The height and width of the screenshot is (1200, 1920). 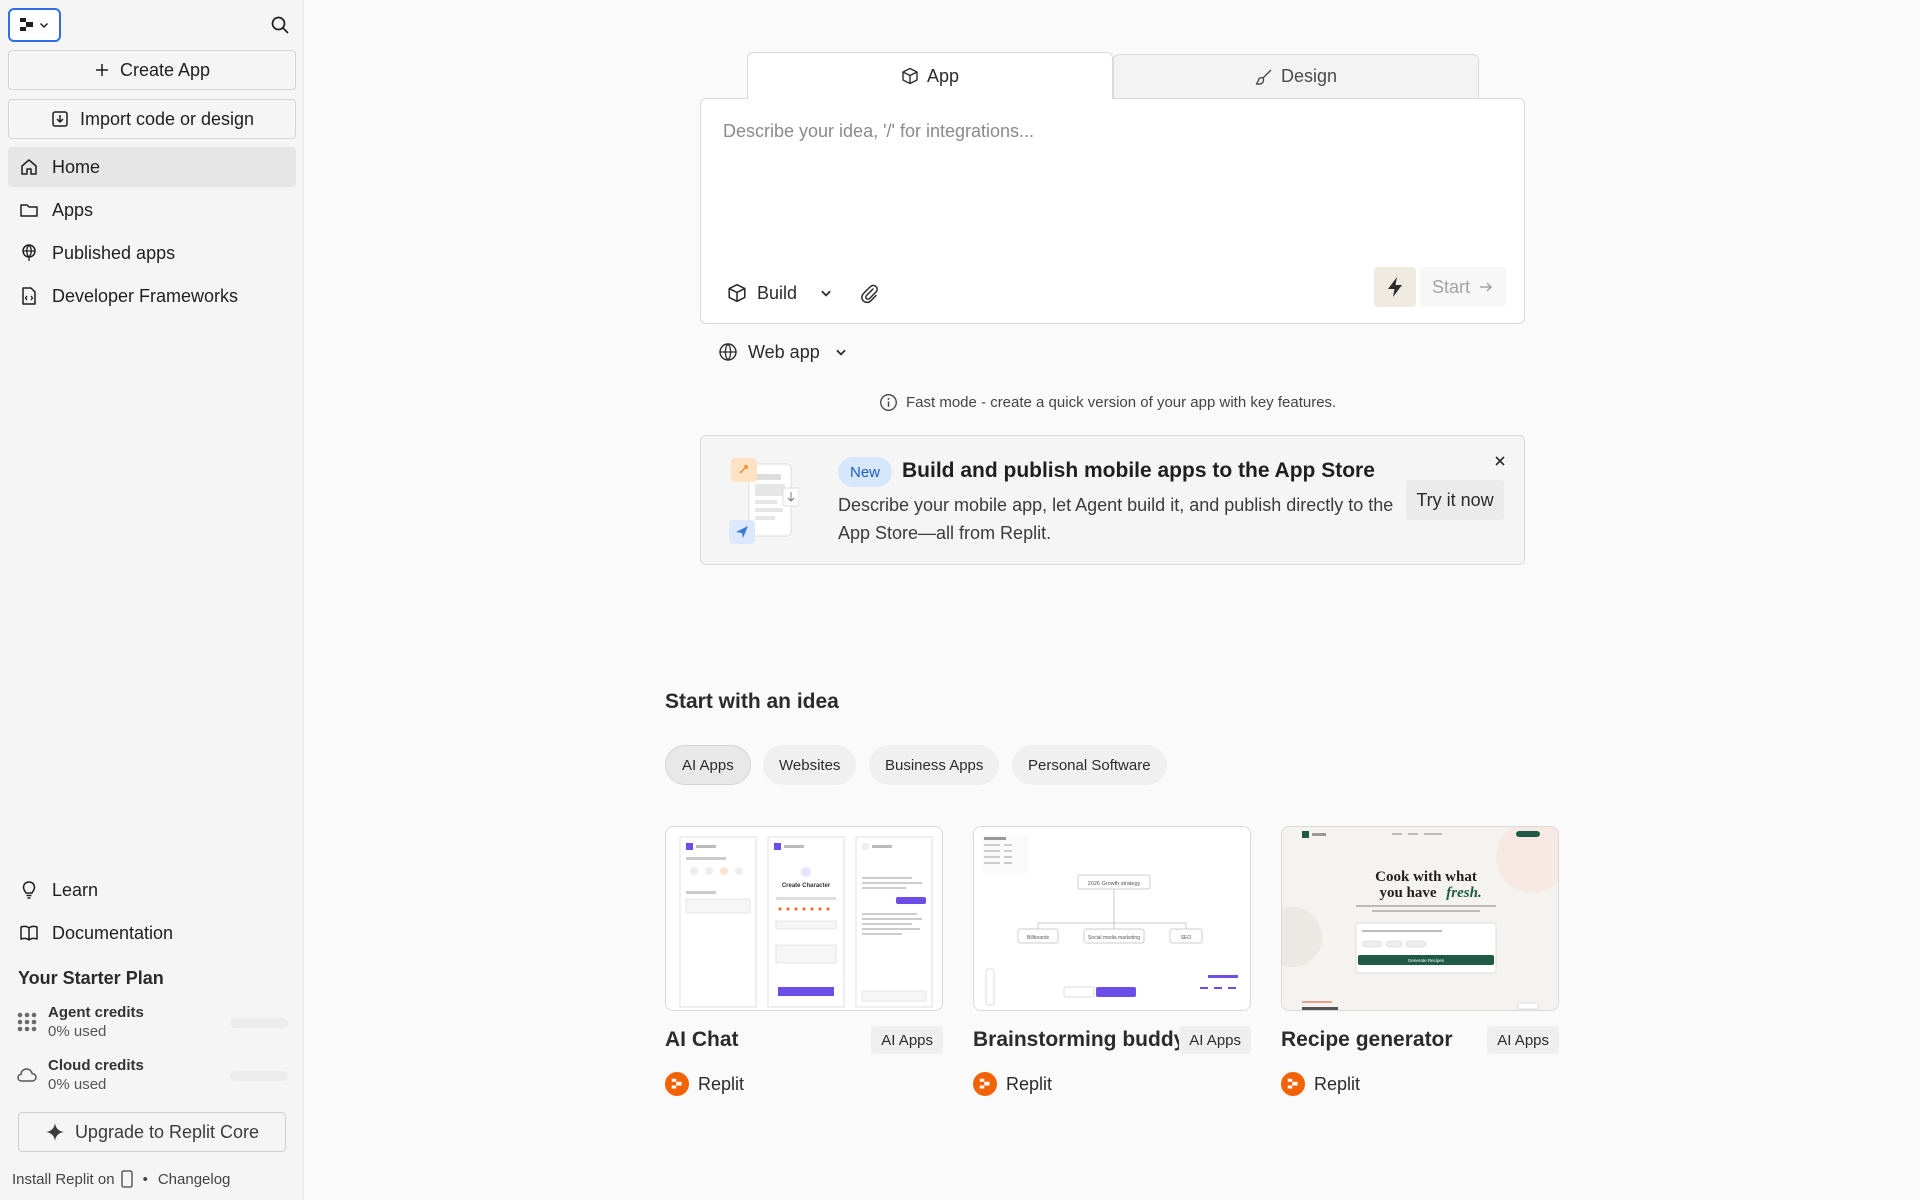 I want to click on plus-icon, so click(x=102, y=70).